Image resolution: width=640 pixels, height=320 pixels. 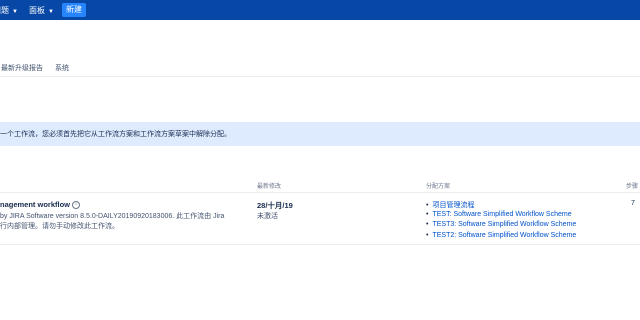 What do you see at coordinates (4, 10) in the screenshot?
I see `issues-menu-label: 问题` at bounding box center [4, 10].